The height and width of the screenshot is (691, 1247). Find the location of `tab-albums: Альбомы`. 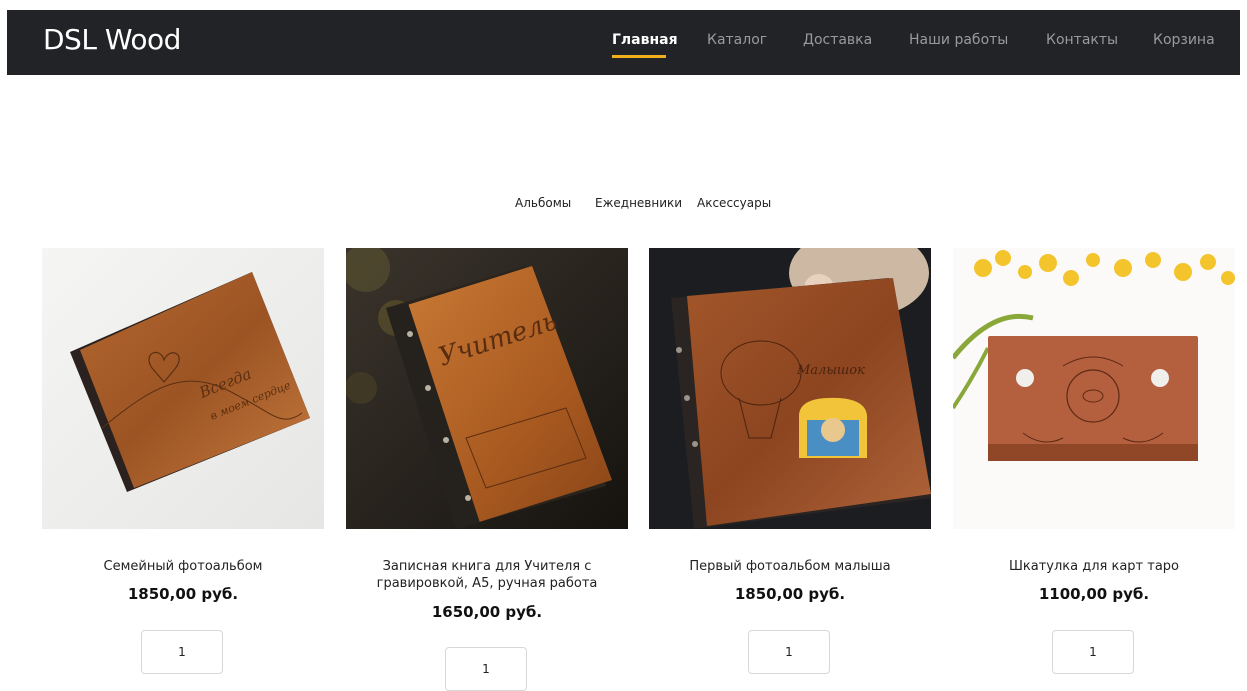

tab-albums: Альбомы is located at coordinates (543, 203).